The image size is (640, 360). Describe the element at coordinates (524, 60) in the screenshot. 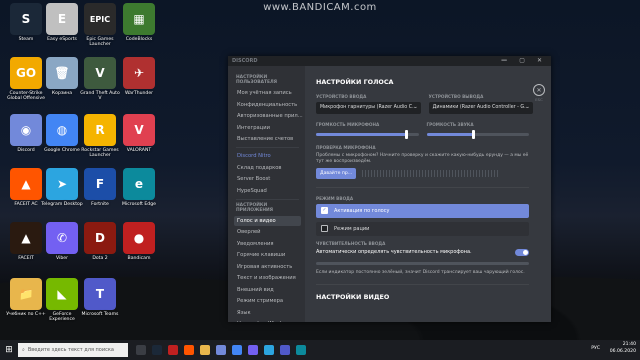

I see `window-controls: — ▢ ✕` at that location.